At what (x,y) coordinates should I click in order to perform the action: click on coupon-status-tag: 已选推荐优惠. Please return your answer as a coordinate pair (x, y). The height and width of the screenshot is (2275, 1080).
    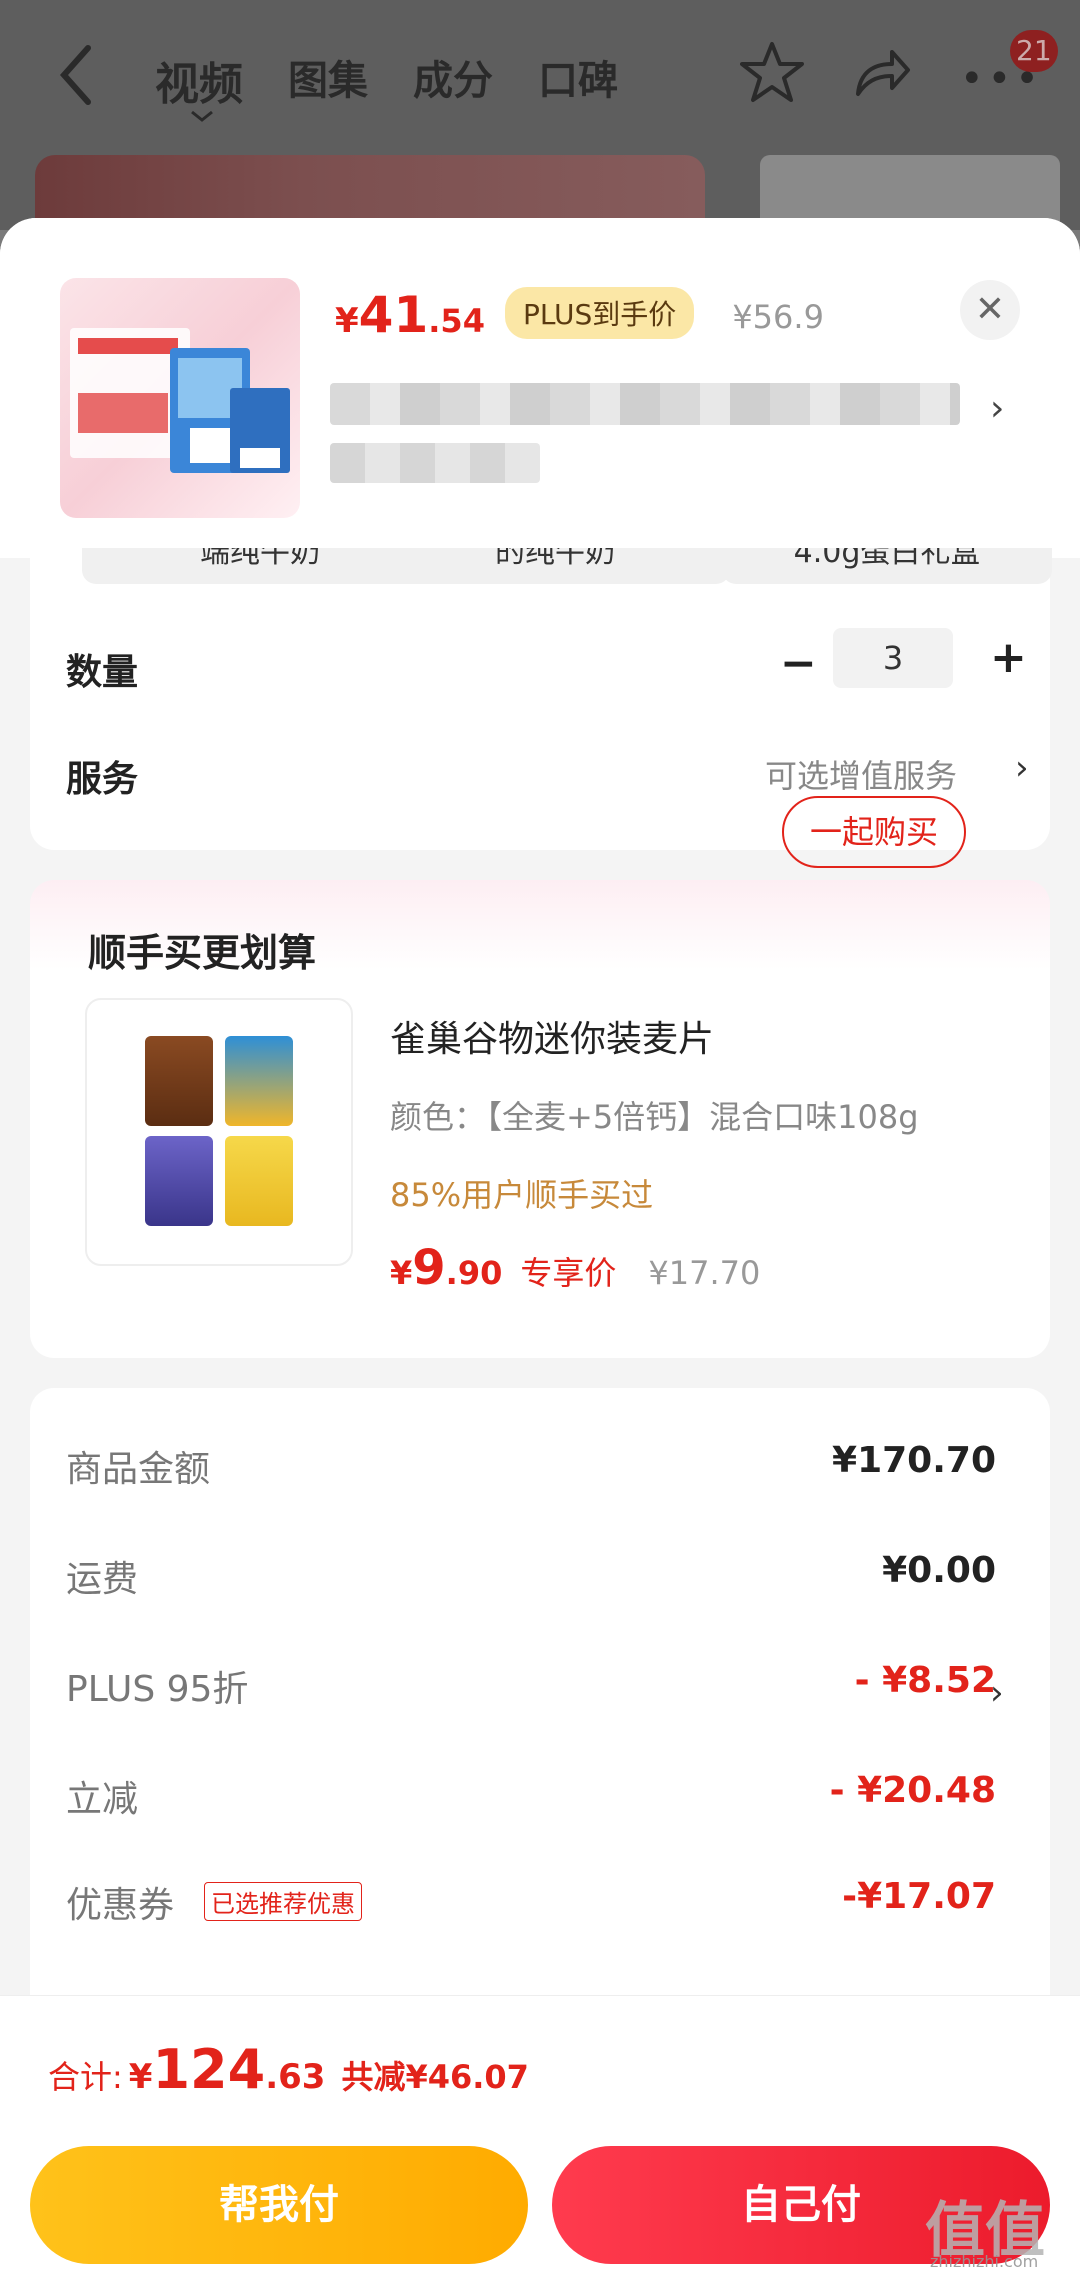
    Looking at the image, I should click on (283, 1901).